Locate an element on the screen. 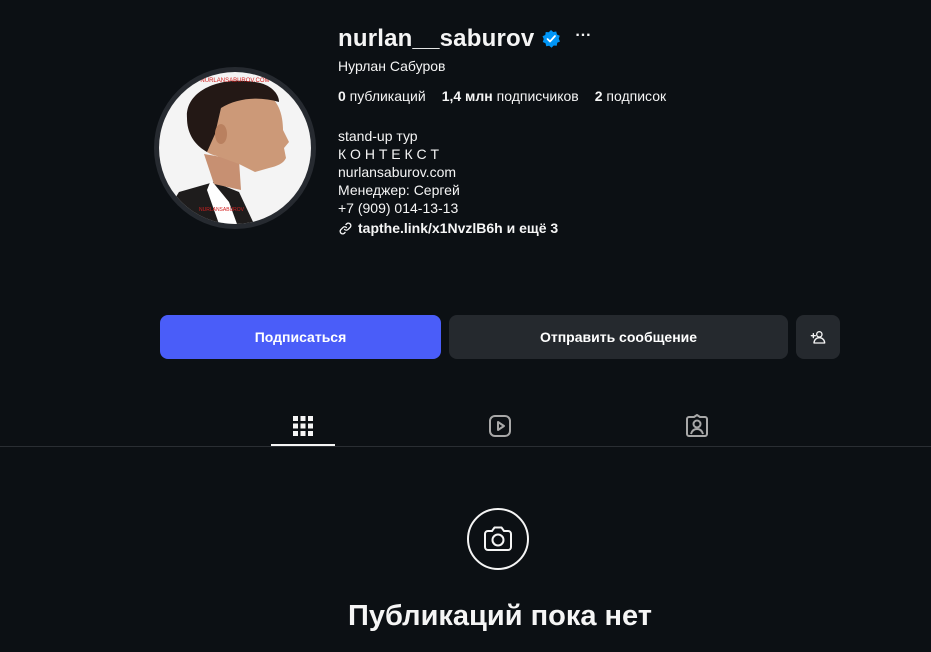  follow-button: Подписаться is located at coordinates (300, 337).